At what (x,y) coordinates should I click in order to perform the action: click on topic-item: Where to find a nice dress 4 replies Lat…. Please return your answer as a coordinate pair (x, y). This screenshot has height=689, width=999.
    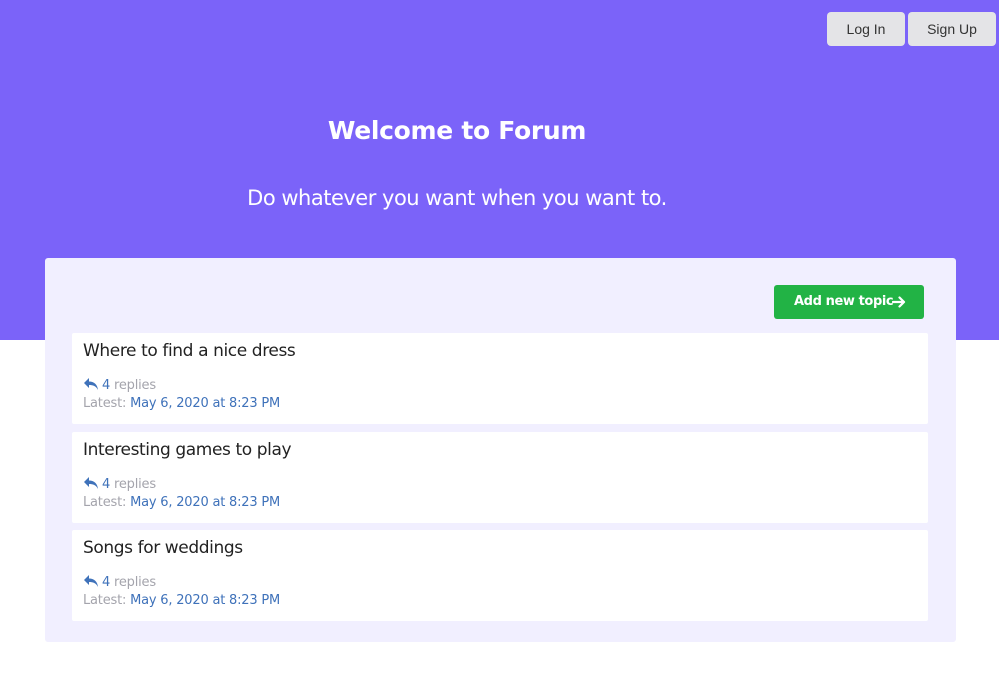
    Looking at the image, I should click on (500, 378).